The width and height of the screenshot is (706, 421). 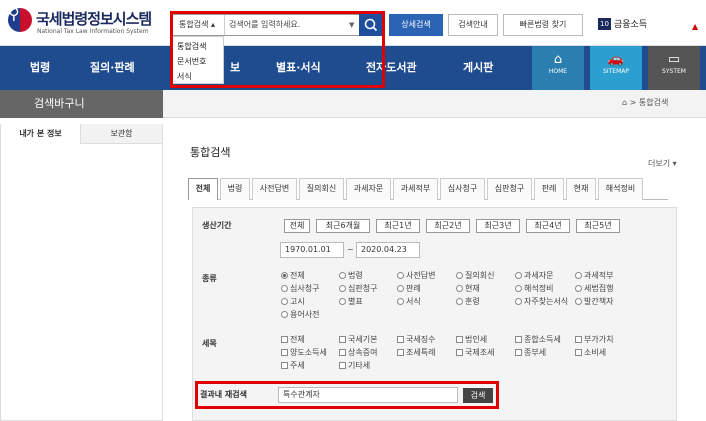 What do you see at coordinates (674, 68) in the screenshot?
I see `system-button: ▭ SYSTEM` at bounding box center [674, 68].